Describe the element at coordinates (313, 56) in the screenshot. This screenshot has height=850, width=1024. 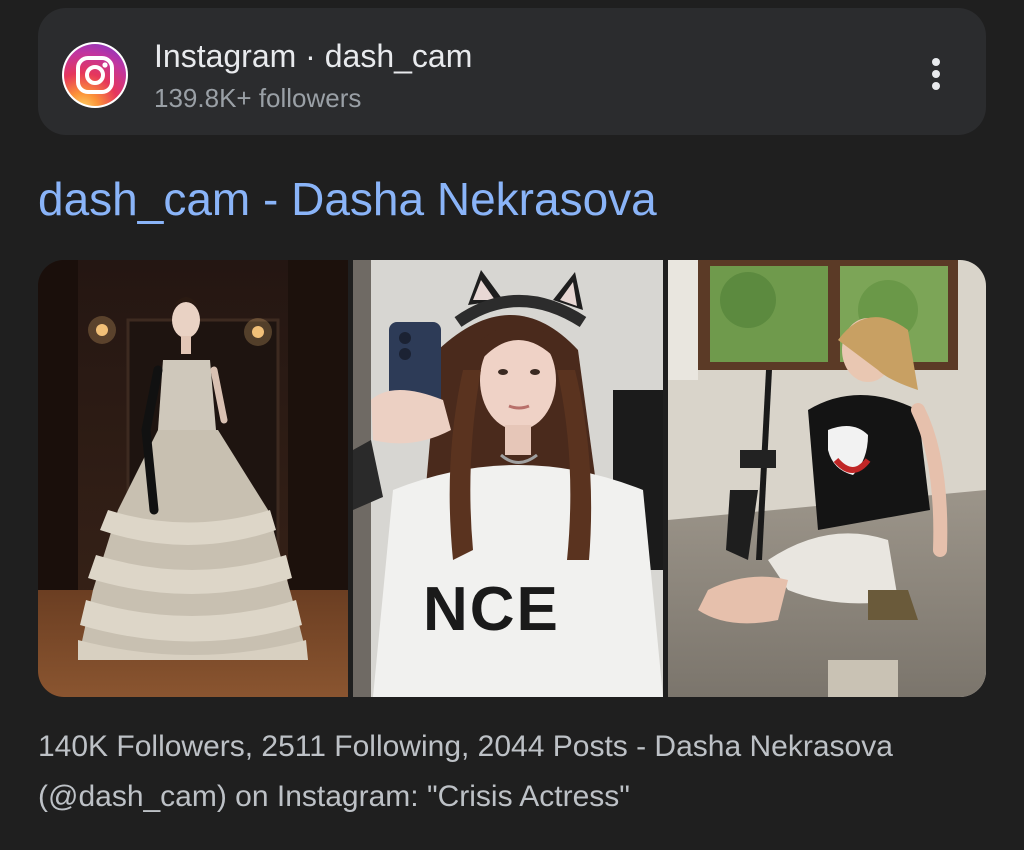
I see `source-name: Instagram · dash_cam` at that location.